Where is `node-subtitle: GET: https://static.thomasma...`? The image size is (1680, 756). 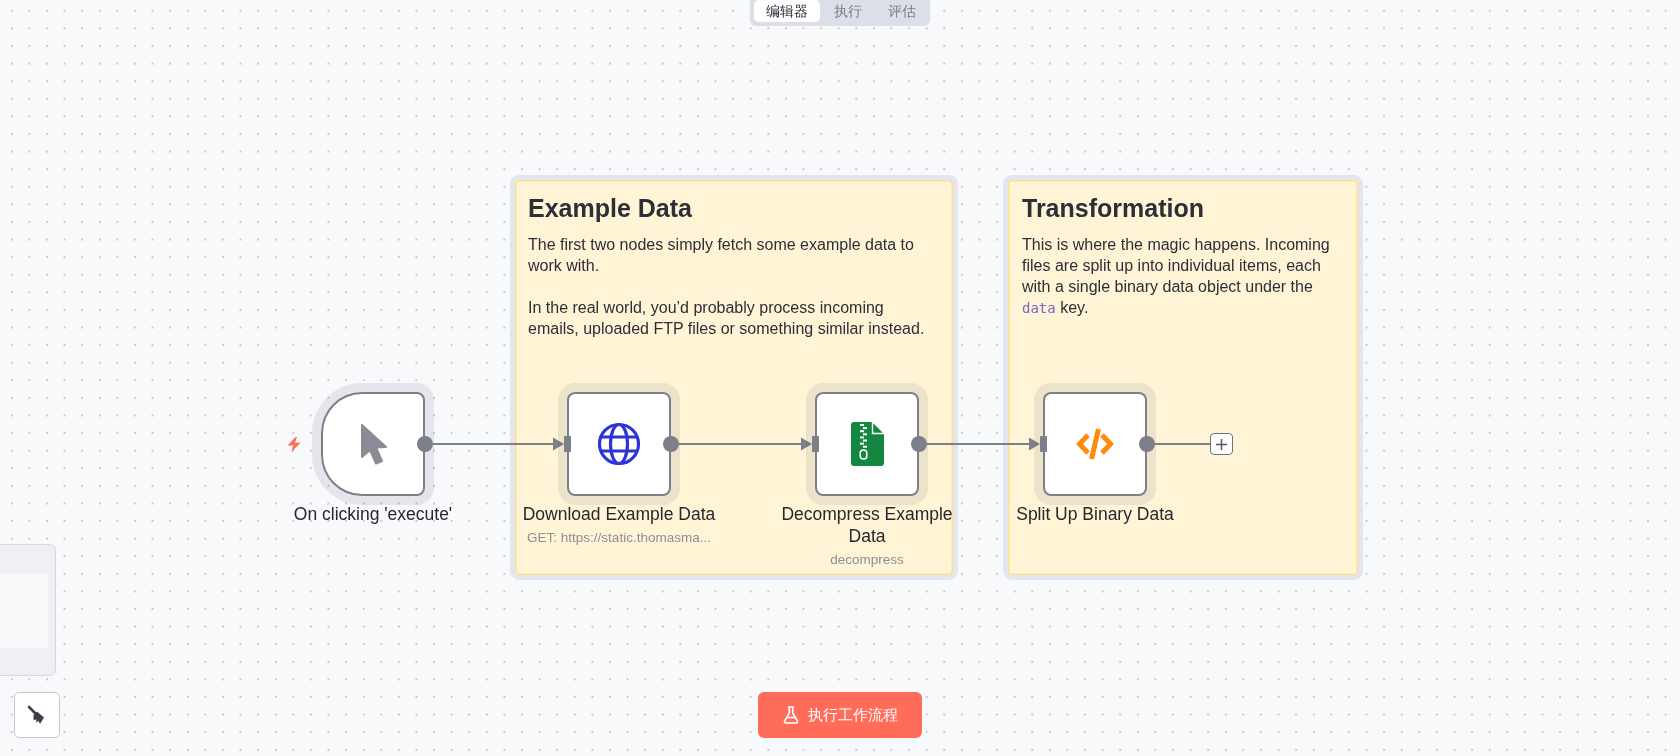 node-subtitle: GET: https://static.thomasma... is located at coordinates (619, 538).